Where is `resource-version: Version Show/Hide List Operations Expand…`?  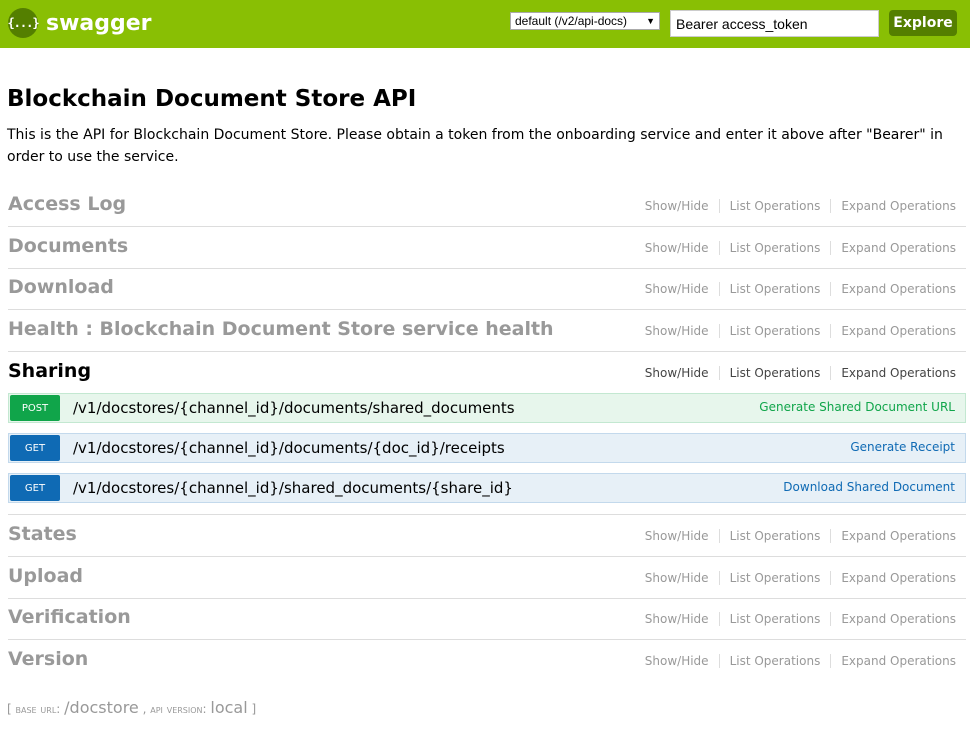
resource-version: Version Show/Hide List Operations Expand… is located at coordinates (487, 661).